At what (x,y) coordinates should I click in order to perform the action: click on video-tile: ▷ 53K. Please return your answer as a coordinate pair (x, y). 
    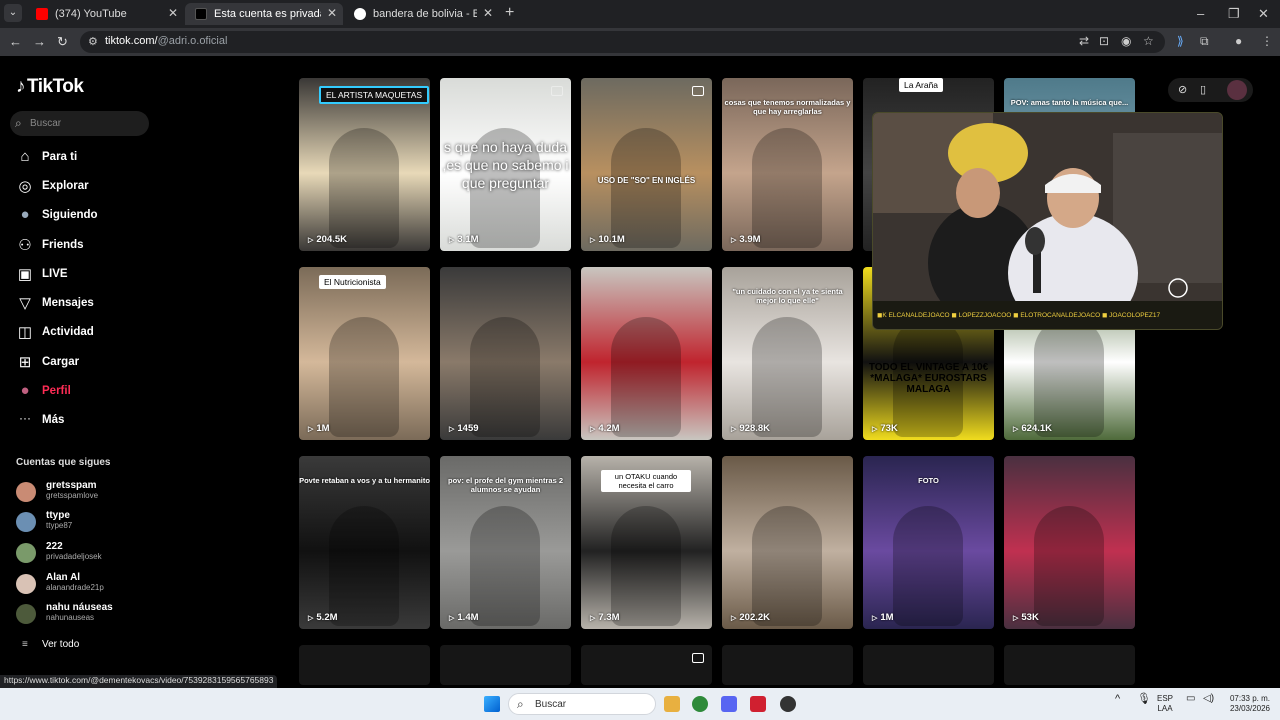
    Looking at the image, I should click on (1069, 542).